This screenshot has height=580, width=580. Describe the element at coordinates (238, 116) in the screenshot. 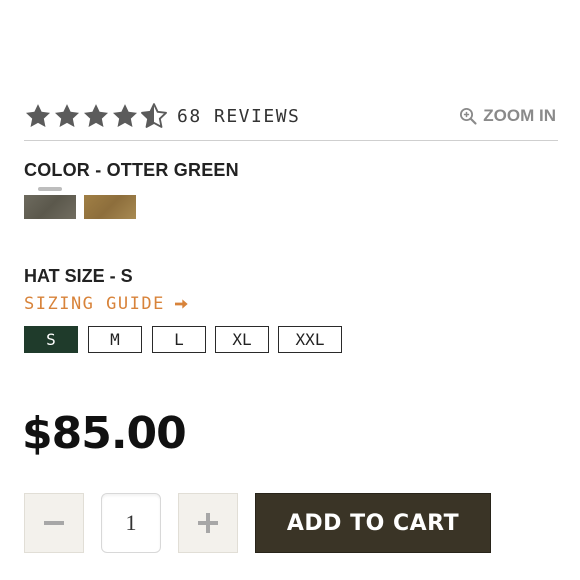

I see `reviews-link: 68 REVIEWS` at that location.